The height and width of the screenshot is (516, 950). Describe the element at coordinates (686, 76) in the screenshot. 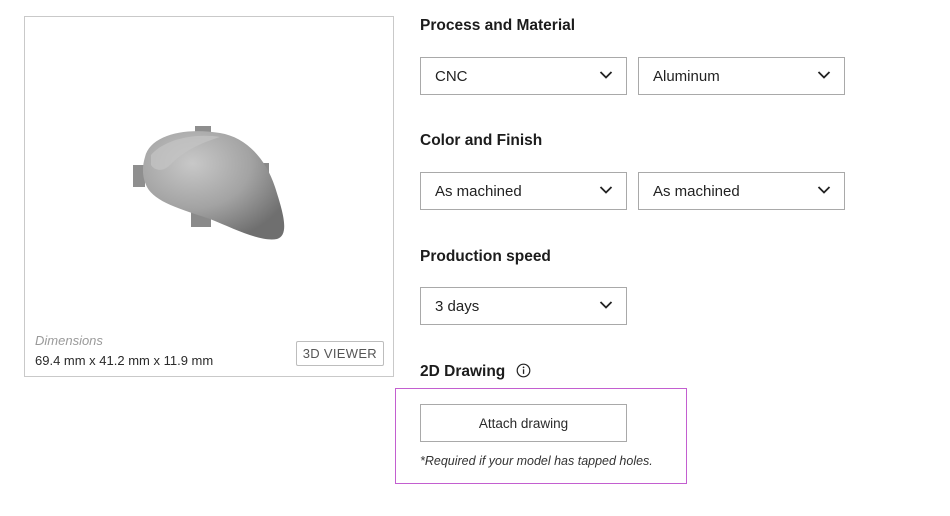

I see `material-select-value: Aluminum` at that location.